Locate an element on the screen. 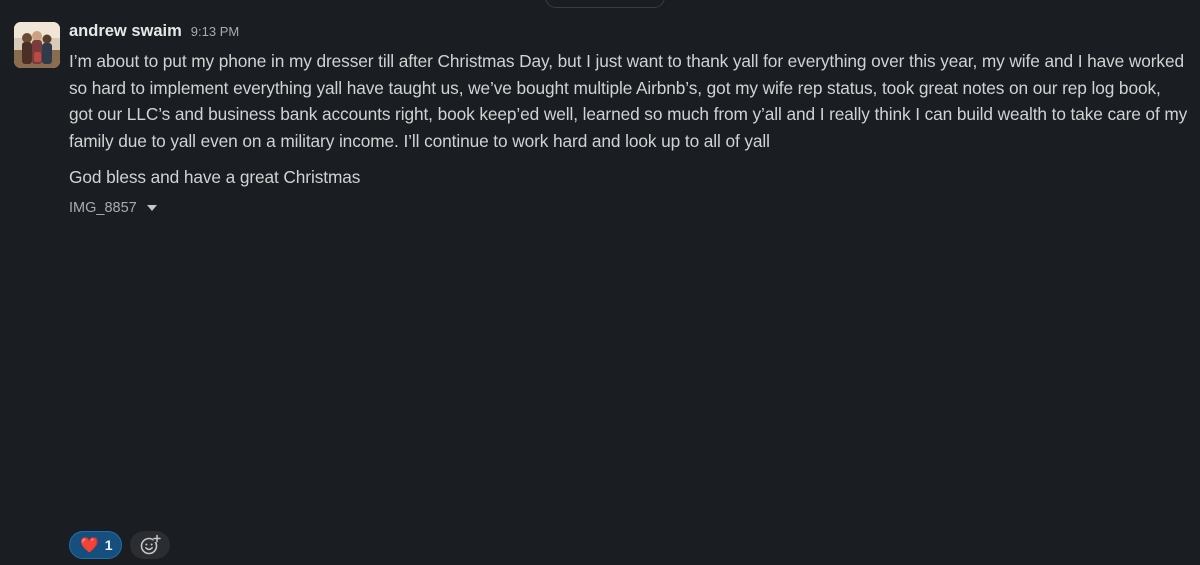 The image size is (1200, 565). reaction-heart-button: ❤️ 1 is located at coordinates (96, 545).